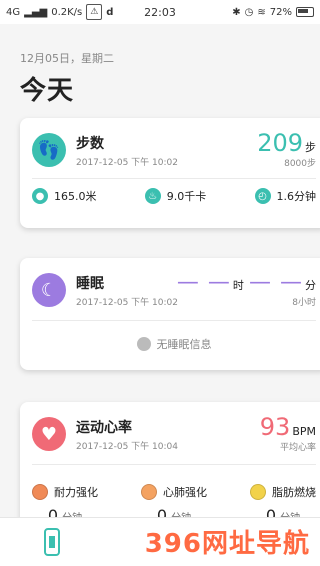 Image resolution: width=320 pixels, height=566 pixels. What do you see at coordinates (294, 492) in the screenshot?
I see `zone-label: 脂肪燃烧` at bounding box center [294, 492].